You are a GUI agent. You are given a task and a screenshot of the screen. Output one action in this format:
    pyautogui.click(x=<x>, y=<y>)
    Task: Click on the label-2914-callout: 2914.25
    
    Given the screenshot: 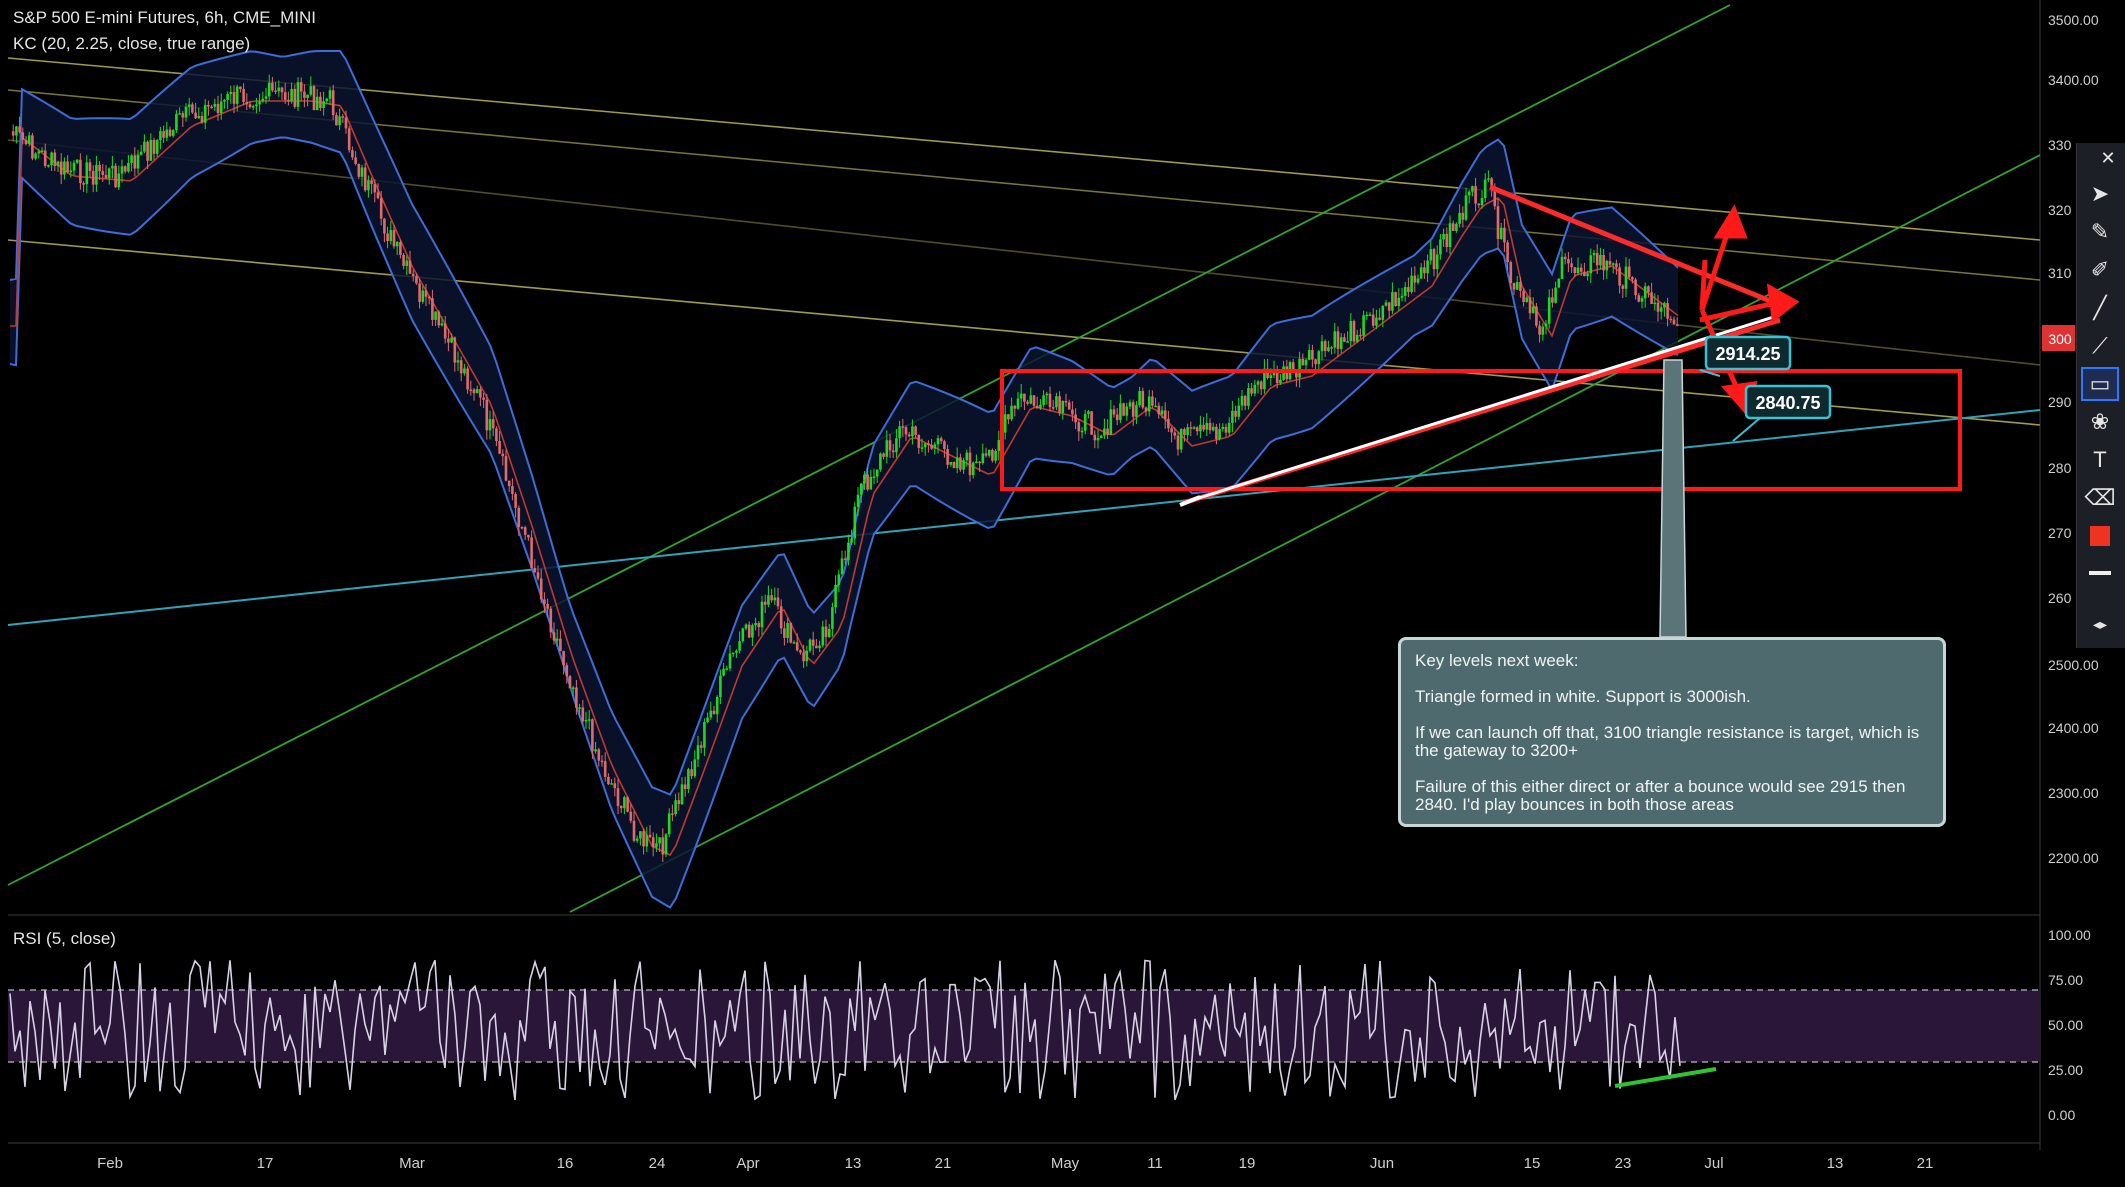 What is the action you would take?
    pyautogui.click(x=1745, y=356)
    